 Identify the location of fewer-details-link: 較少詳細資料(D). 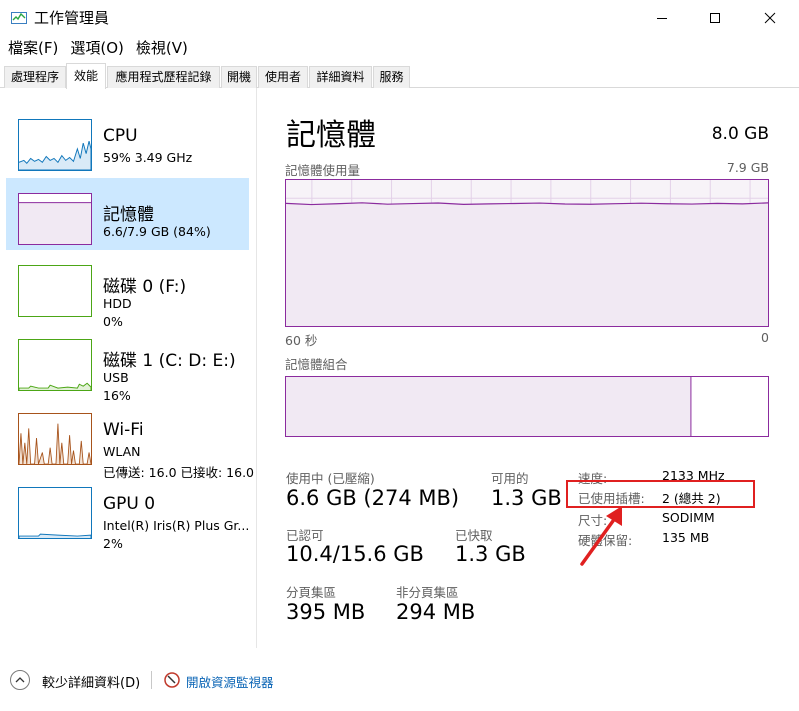
(91, 681).